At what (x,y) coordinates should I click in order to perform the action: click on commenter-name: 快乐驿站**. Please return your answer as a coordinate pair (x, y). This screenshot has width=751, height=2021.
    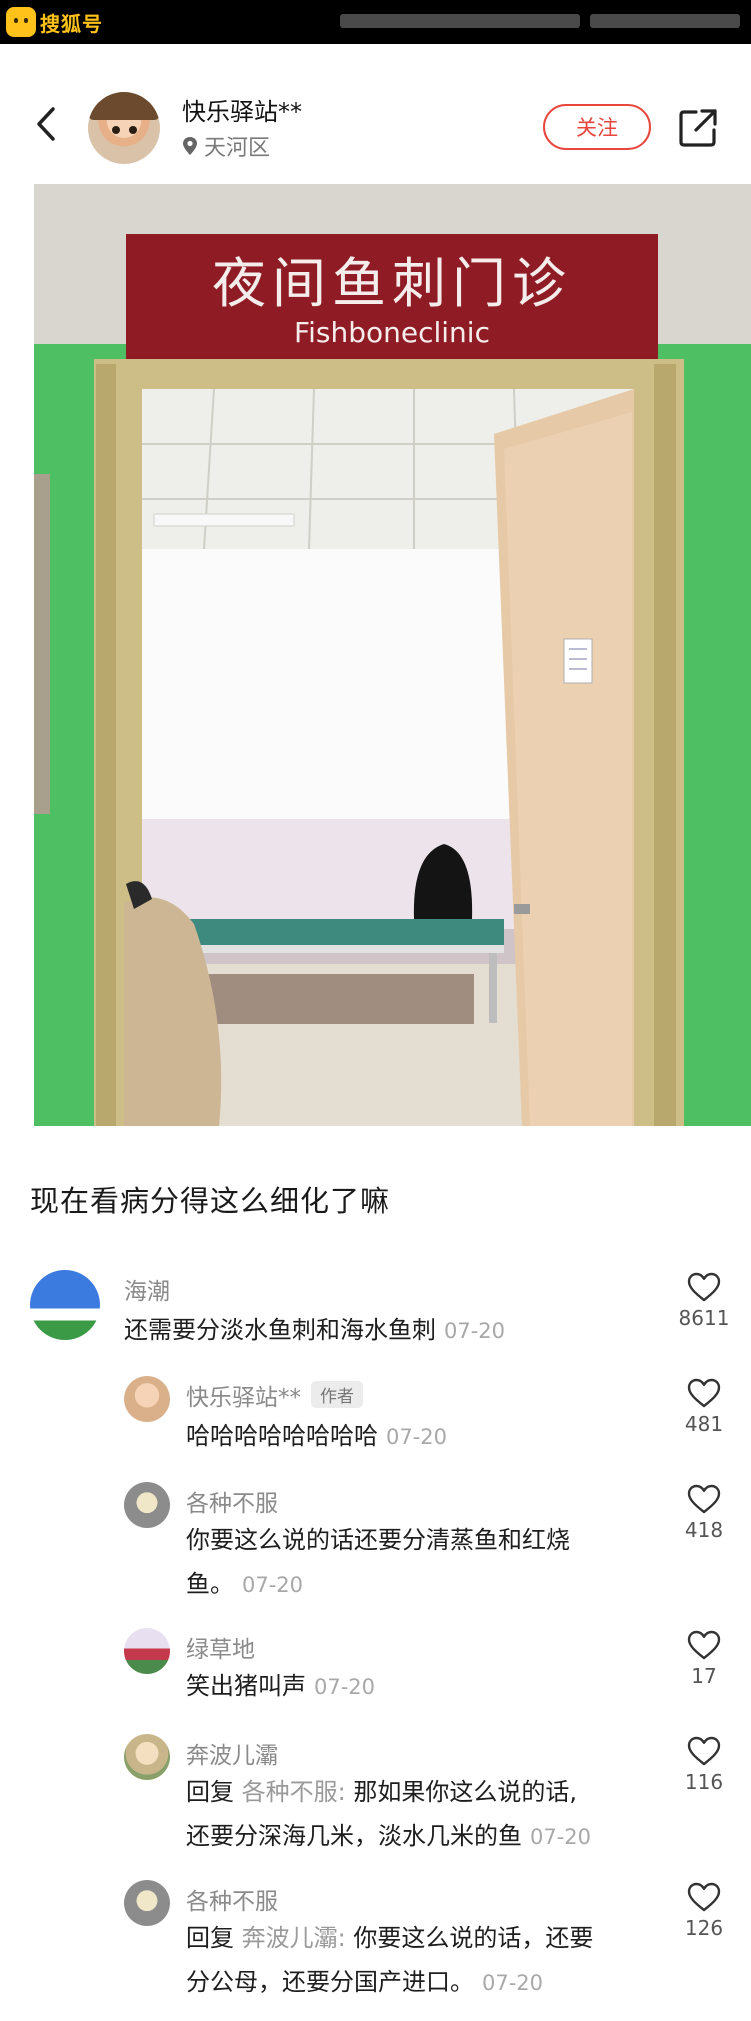
    Looking at the image, I should click on (243, 1398).